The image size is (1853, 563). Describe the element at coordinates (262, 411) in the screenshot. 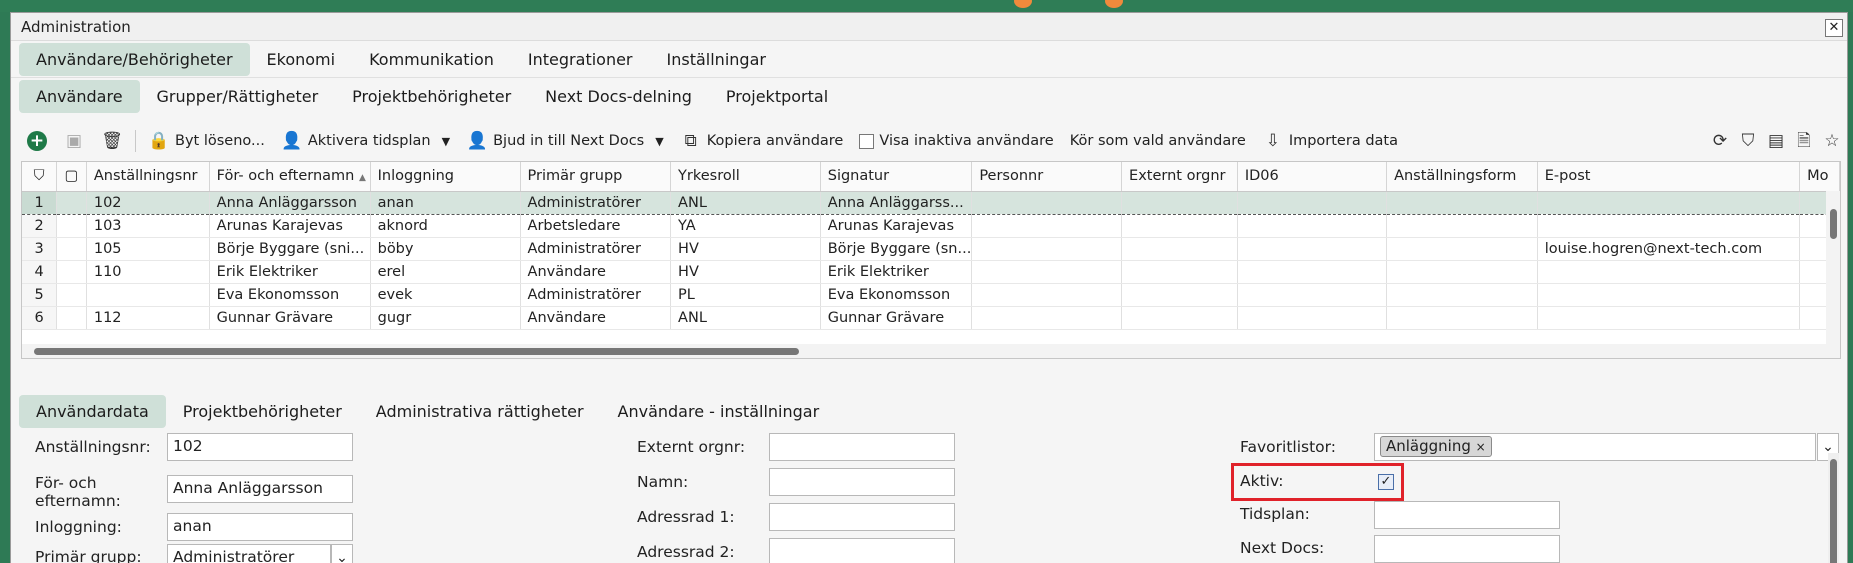

I see `tab-projektbehorigheter-detail: Projektbehörigheter` at that location.